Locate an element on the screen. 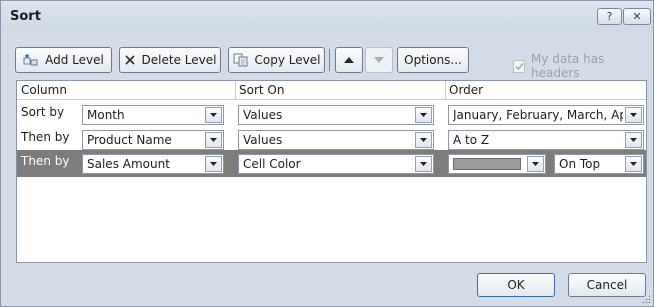 The height and width of the screenshot is (307, 654). headers-checkbox-wrap: My data has headers is located at coordinates (579, 66).